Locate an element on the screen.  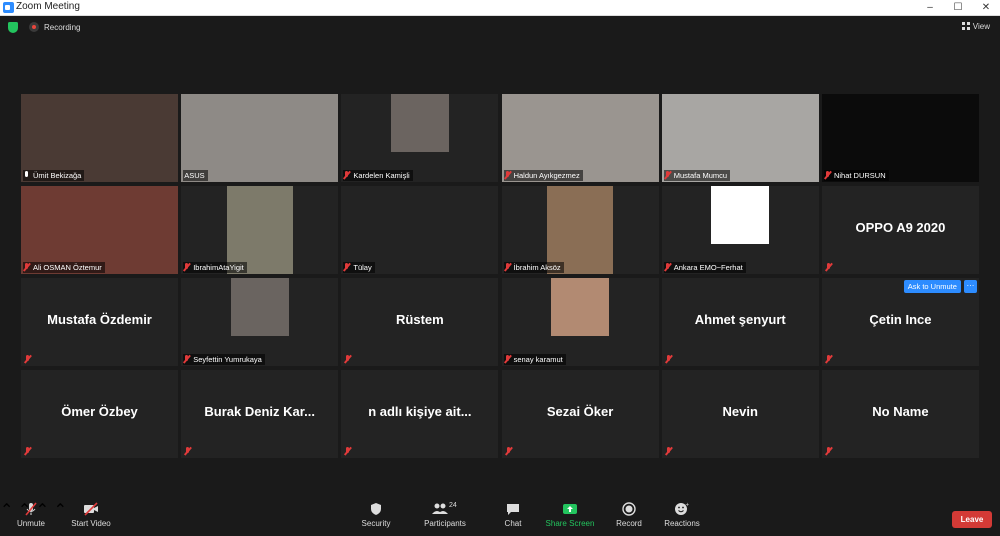
video-off-icon is located at coordinates (91, 509).